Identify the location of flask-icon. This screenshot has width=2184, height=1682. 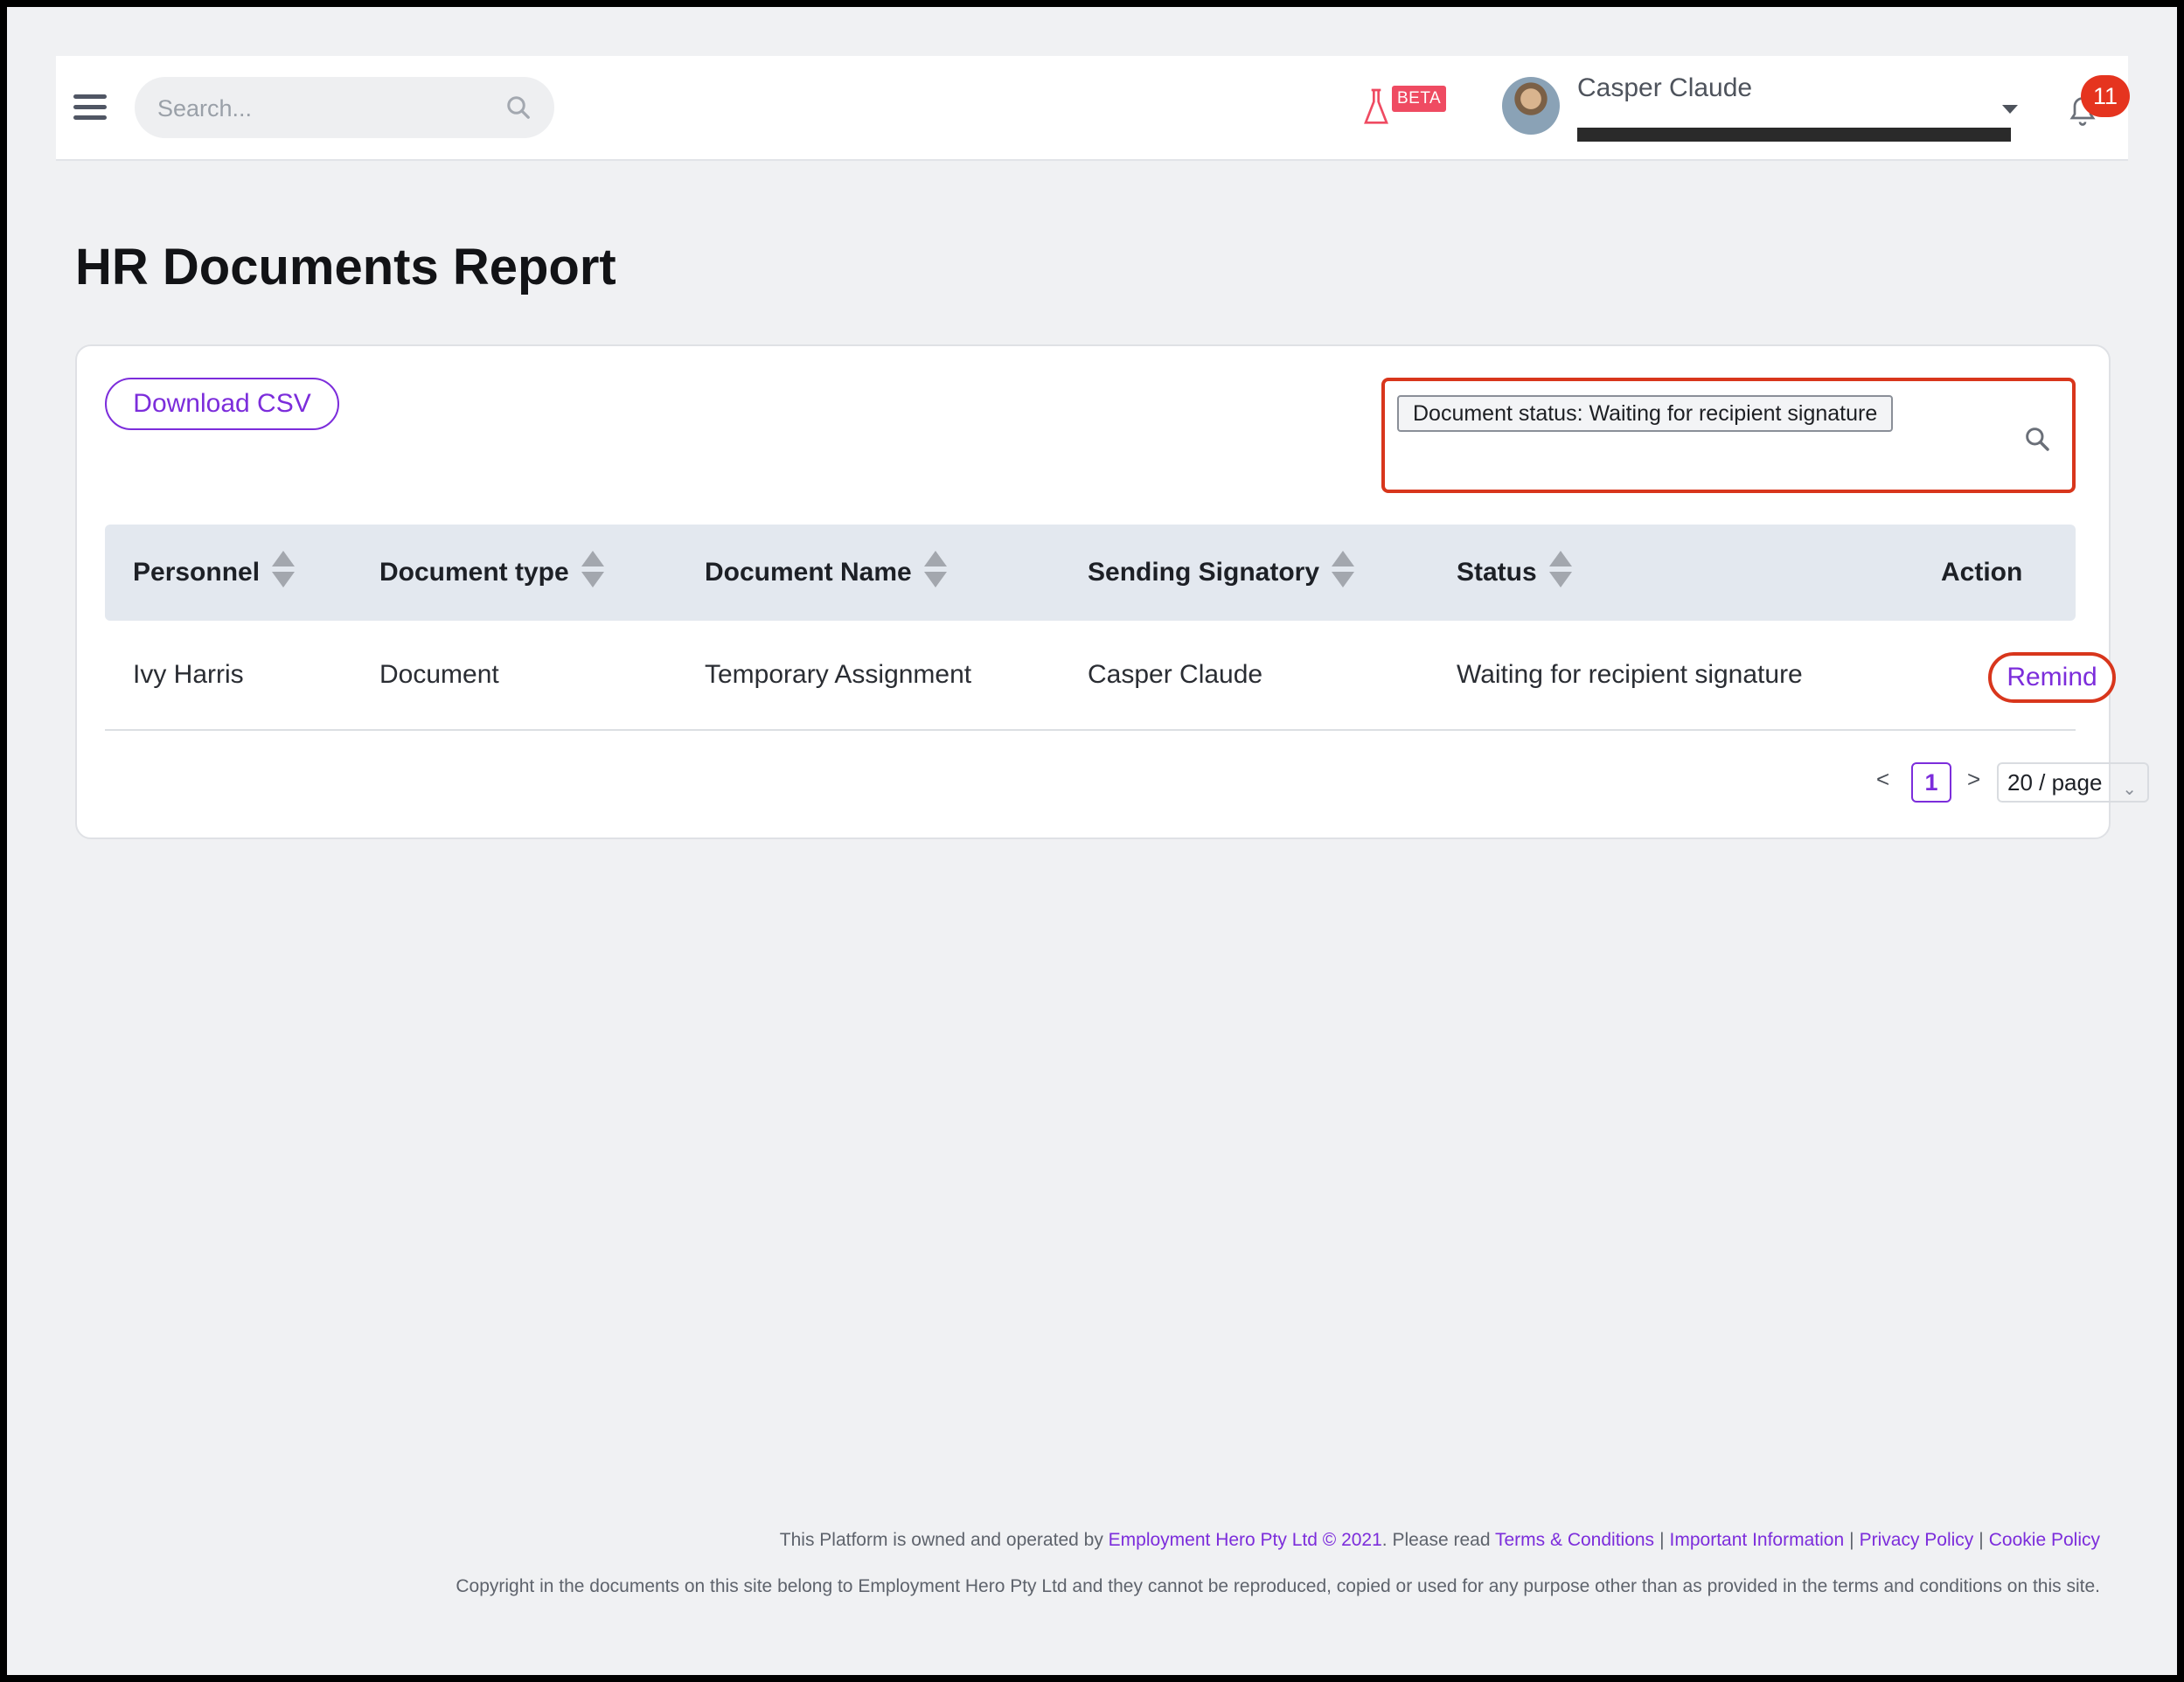
(1376, 106).